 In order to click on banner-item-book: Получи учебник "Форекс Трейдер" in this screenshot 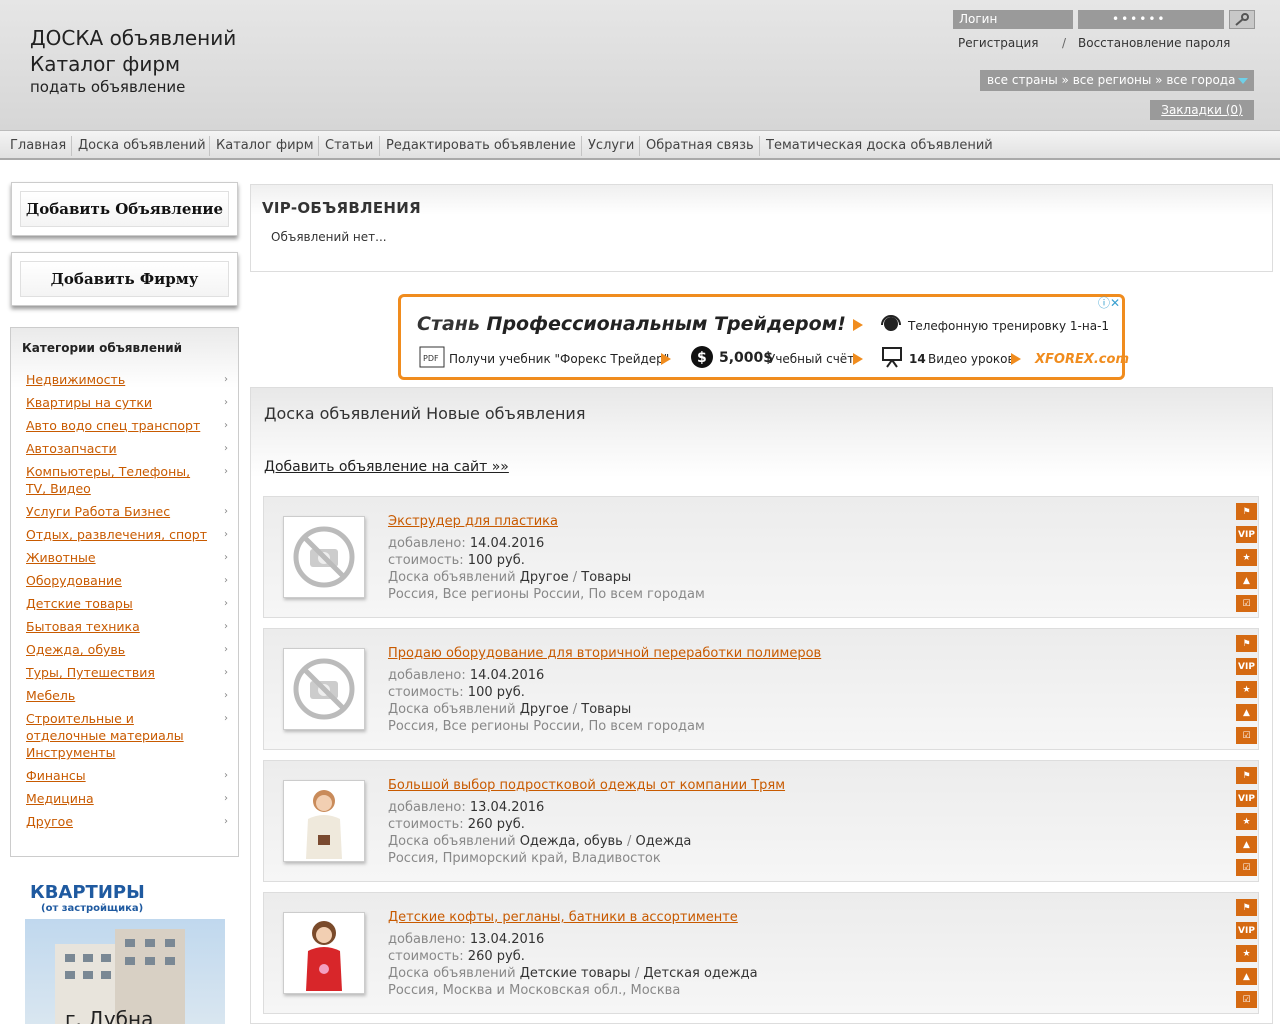, I will do `click(559, 359)`.